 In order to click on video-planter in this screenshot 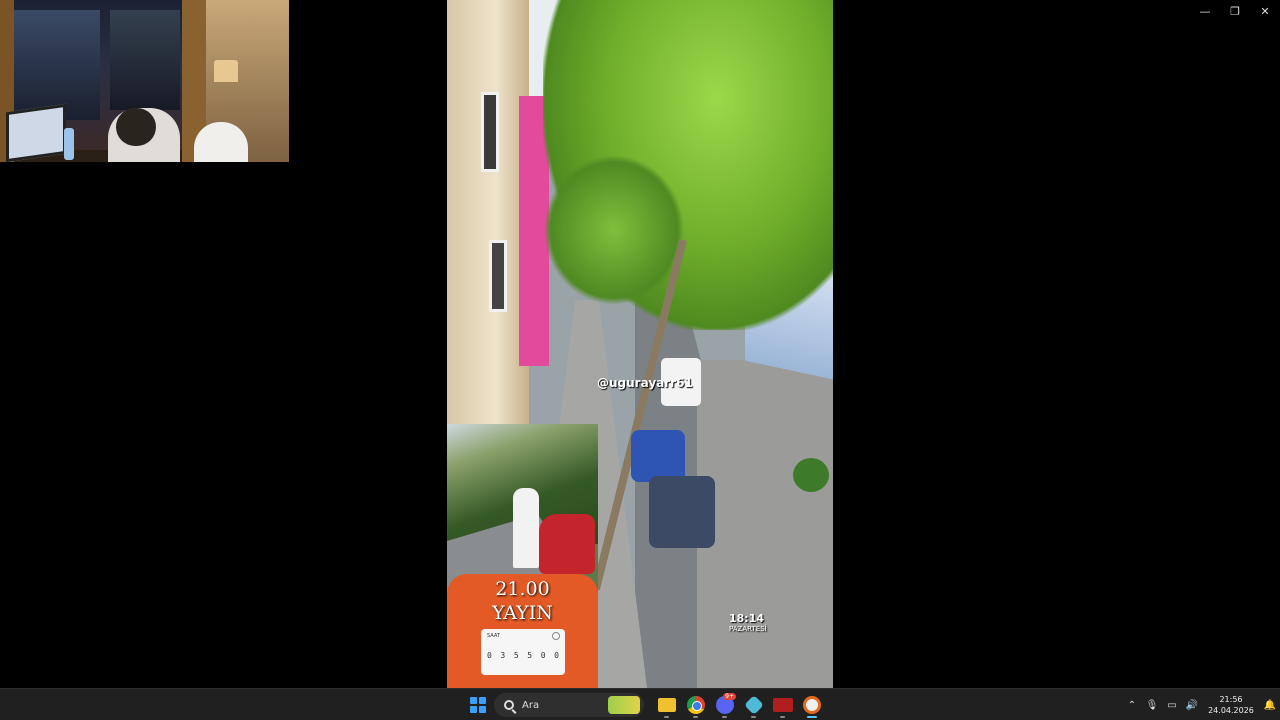, I will do `click(811, 475)`.